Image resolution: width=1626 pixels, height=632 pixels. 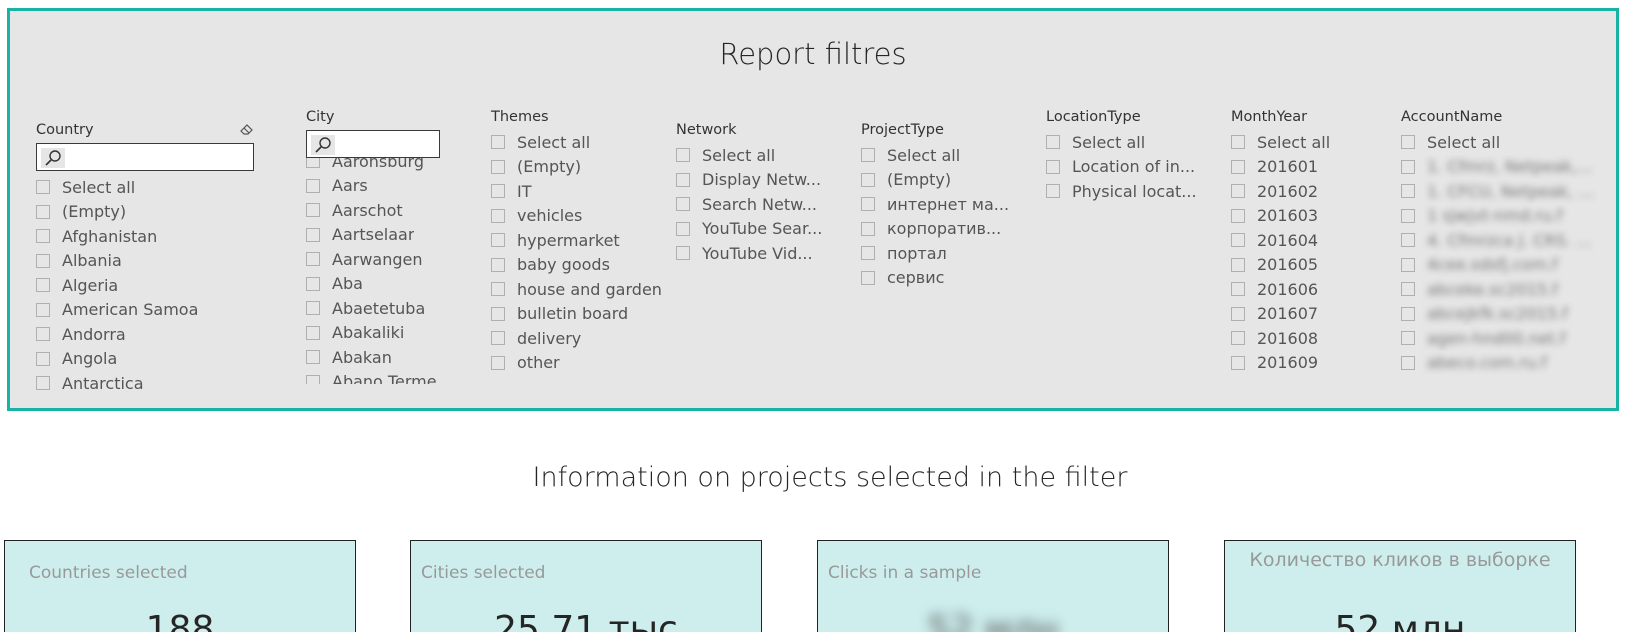 I want to click on list-item: vehicles, so click(x=586, y=216).